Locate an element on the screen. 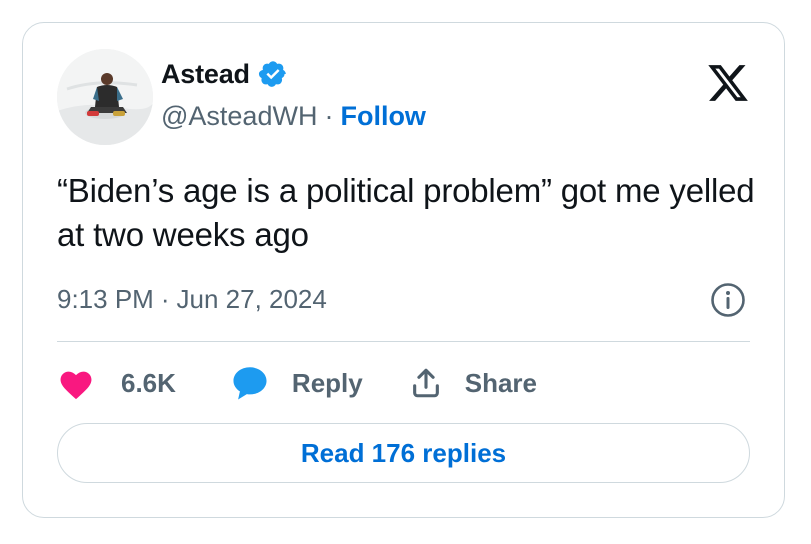 This screenshot has width=811, height=544. x-logo-icon is located at coordinates (728, 83).